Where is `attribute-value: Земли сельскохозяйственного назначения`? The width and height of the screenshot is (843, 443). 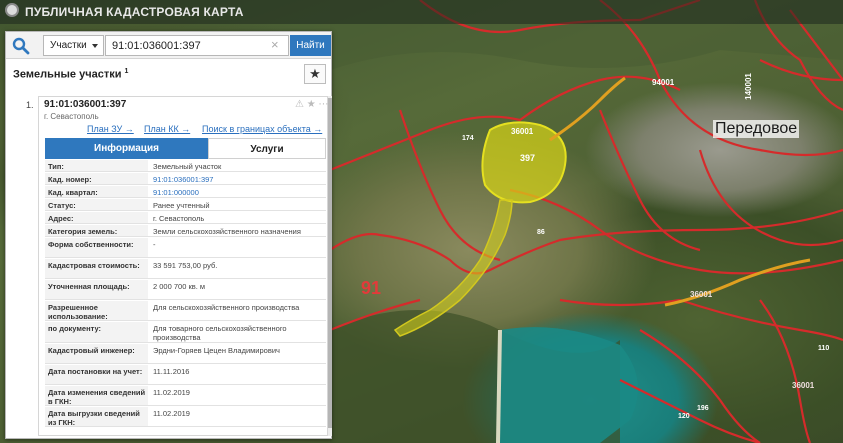 attribute-value: Земли сельскохозяйственного назначения is located at coordinates (227, 231).